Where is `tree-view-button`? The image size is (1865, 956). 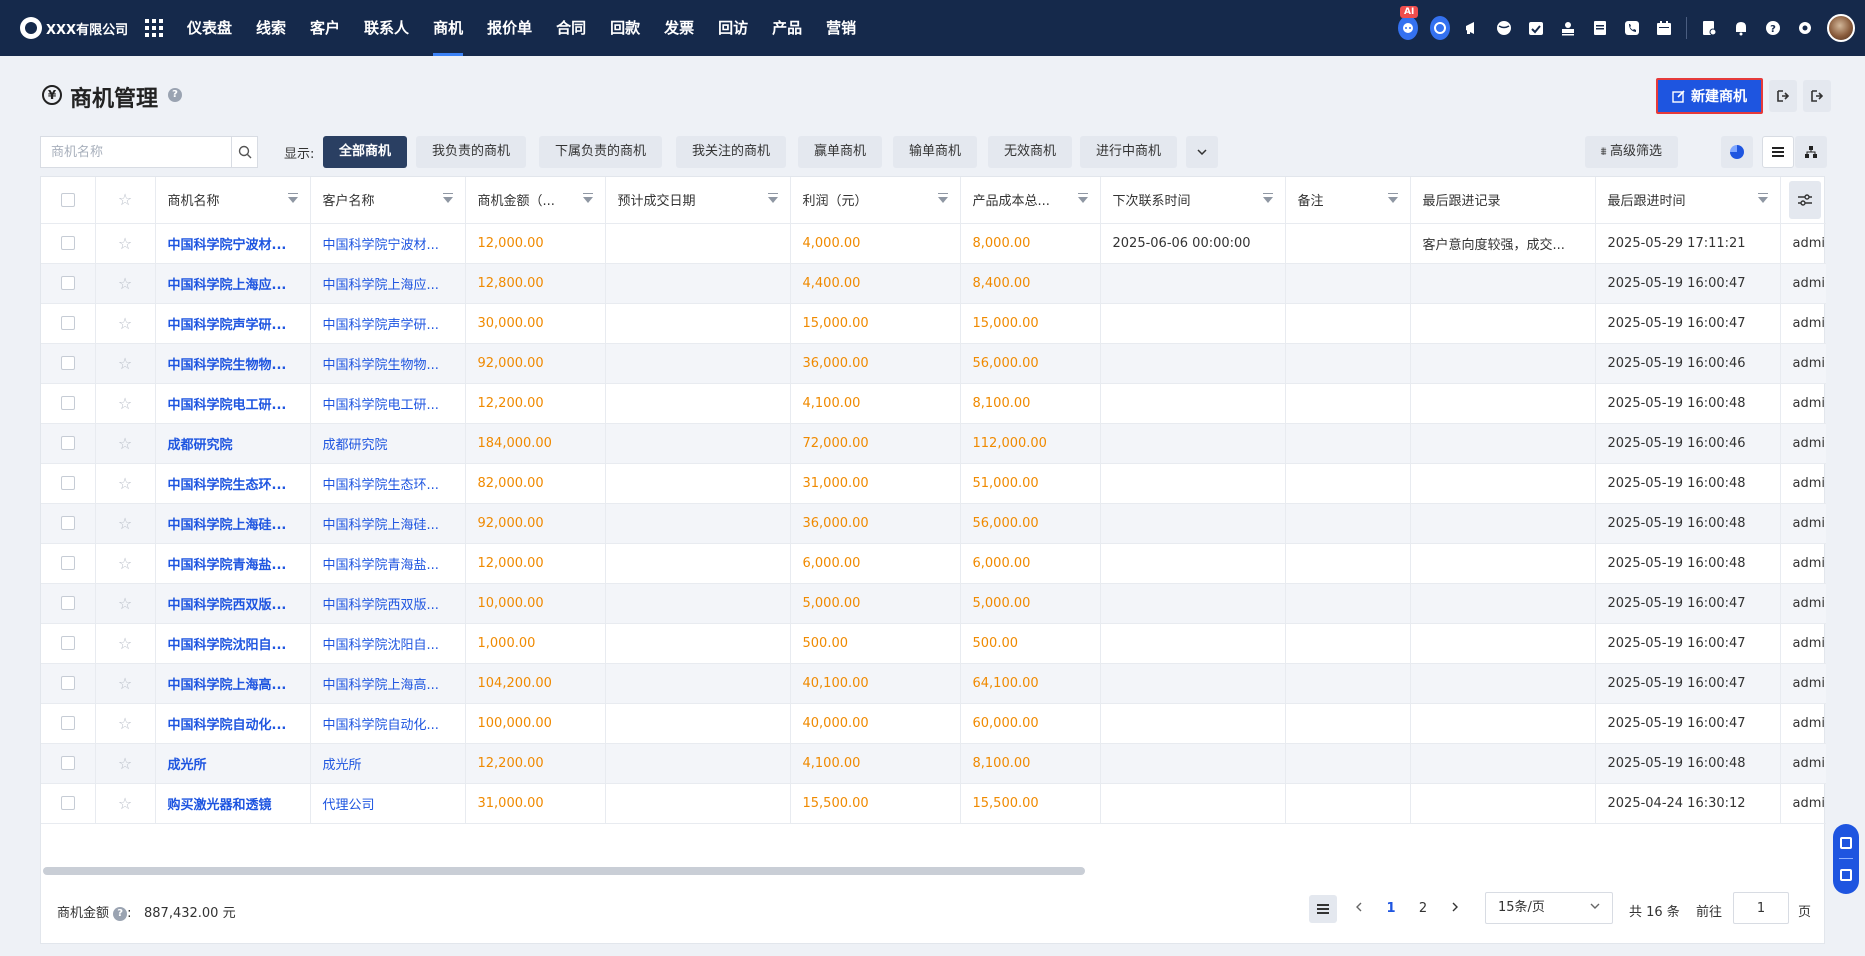 tree-view-button is located at coordinates (1811, 152).